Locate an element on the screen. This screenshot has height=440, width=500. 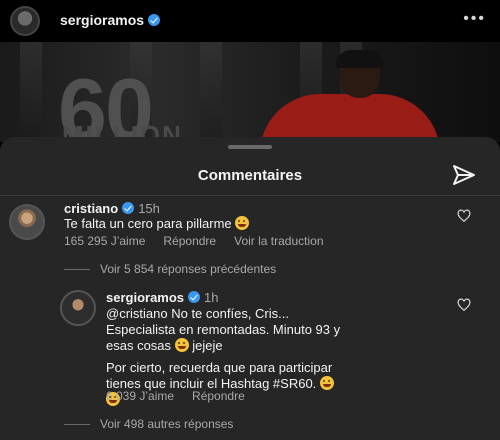
view-more-replies: Voir 498 autres réponses is located at coordinates (148, 424).